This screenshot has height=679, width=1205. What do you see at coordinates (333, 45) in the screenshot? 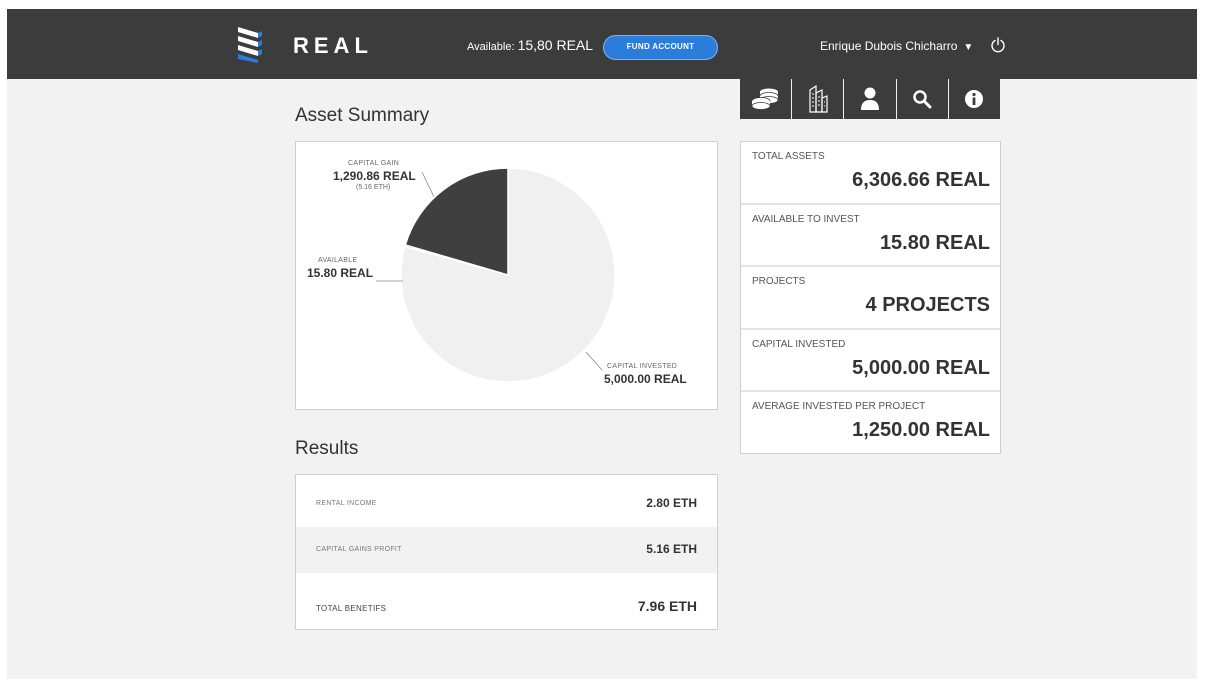
I see `brand-name: REAL` at bounding box center [333, 45].